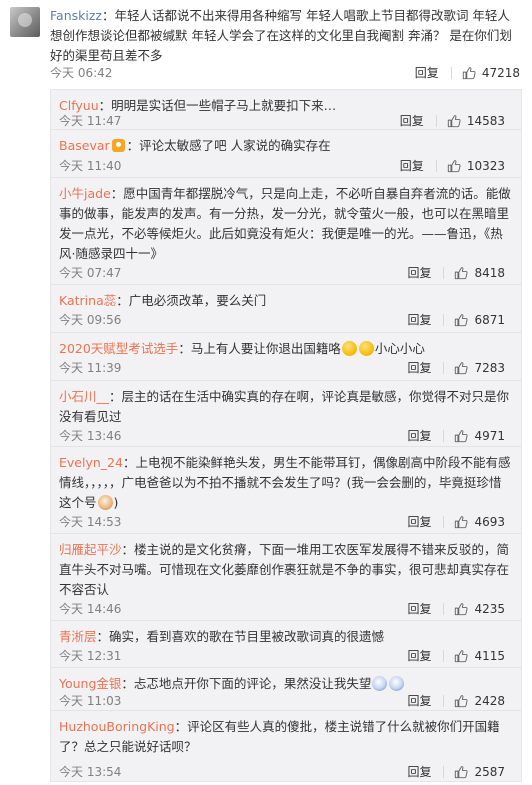 This screenshot has height=785, width=532. I want to click on comment-actions: 回复 6871, so click(456, 319).